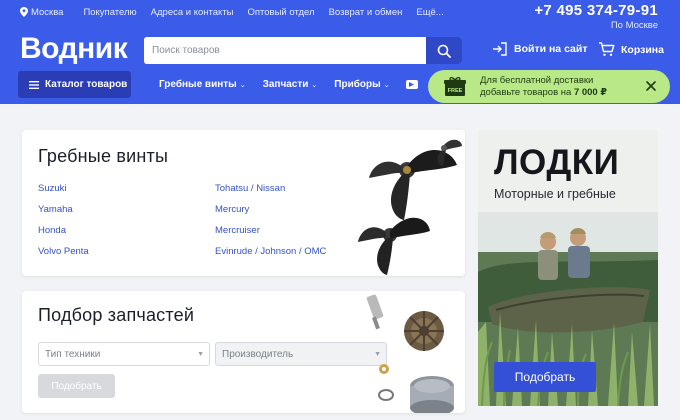 The image size is (680, 420). I want to click on catalog-label: Каталог товаров, so click(86, 84).